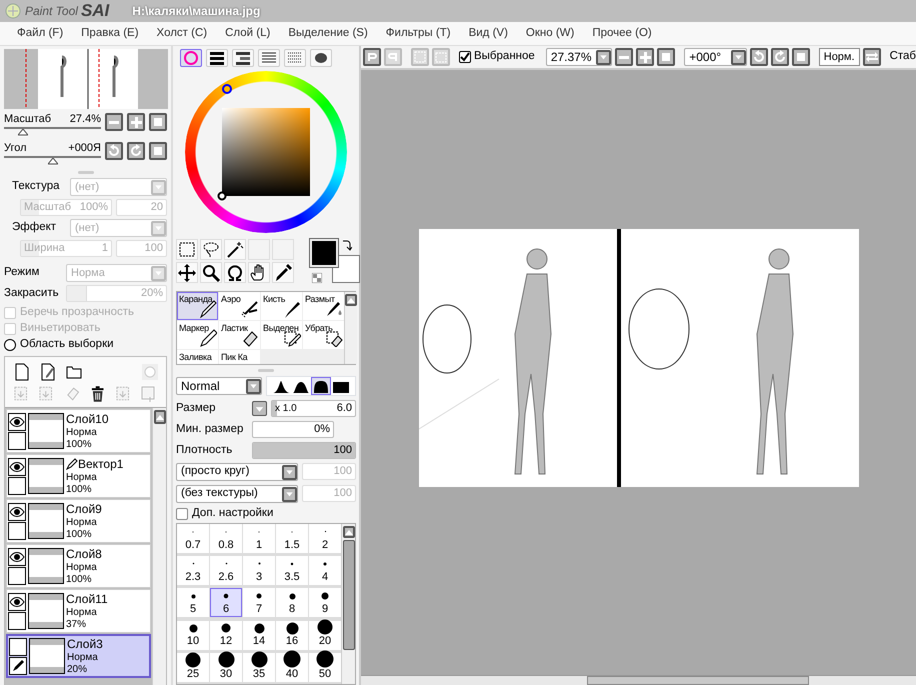 The image size is (916, 685). What do you see at coordinates (259, 635) in the screenshot?
I see `brush-size: 14` at bounding box center [259, 635].